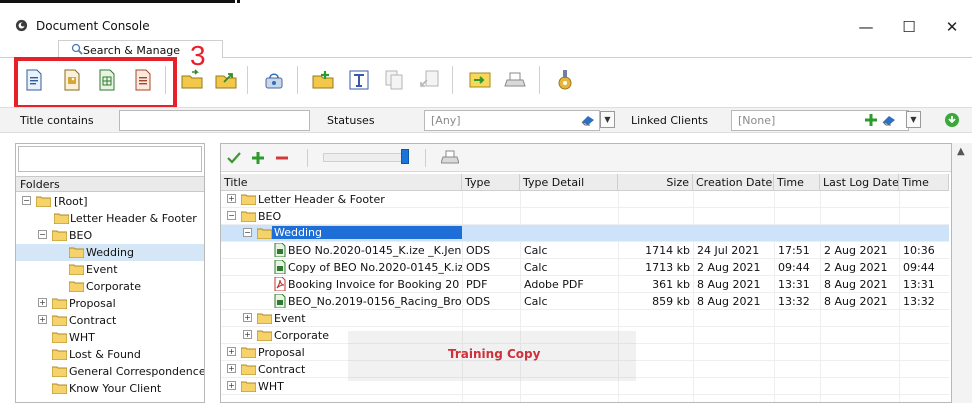  What do you see at coordinates (866, 27) in the screenshot?
I see `minimize-button: —` at bounding box center [866, 27].